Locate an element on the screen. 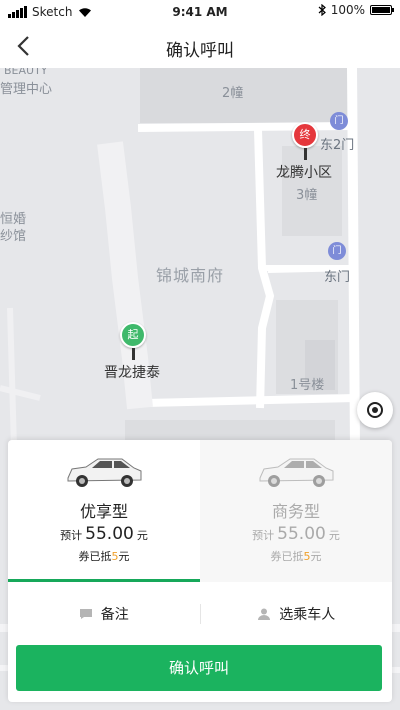 This screenshot has height=710, width=400. origin-pin-icon: 起 is located at coordinates (133, 341).